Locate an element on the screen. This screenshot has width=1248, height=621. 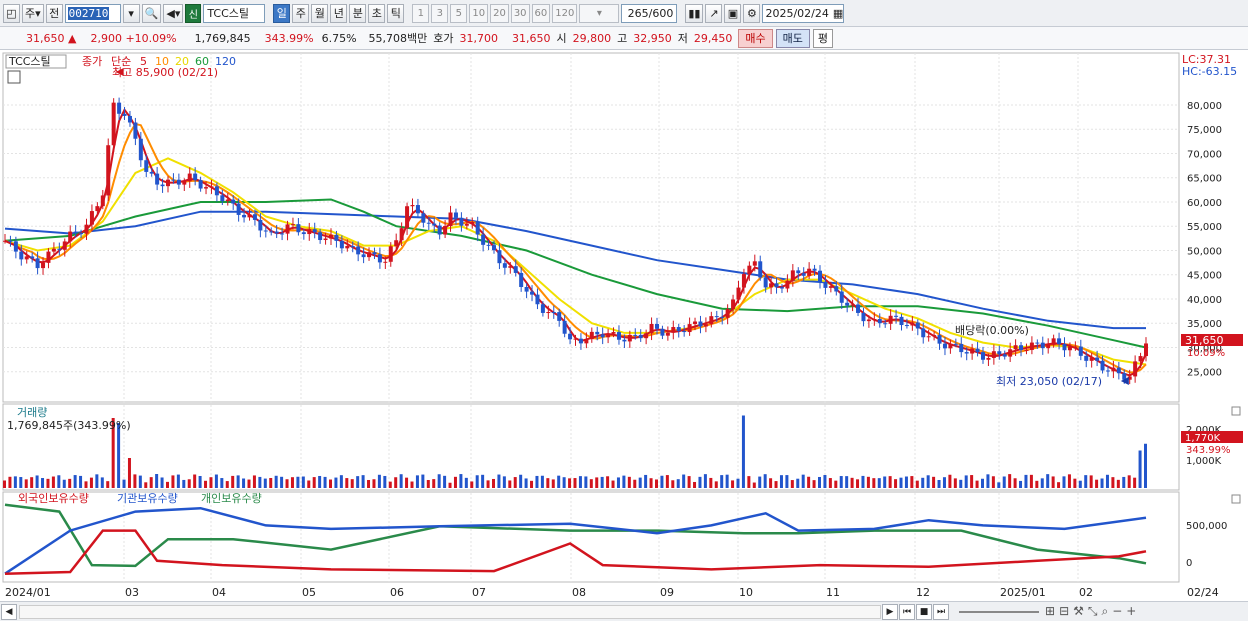
y-tick-label: 80,000 is located at coordinates (1204, 106).